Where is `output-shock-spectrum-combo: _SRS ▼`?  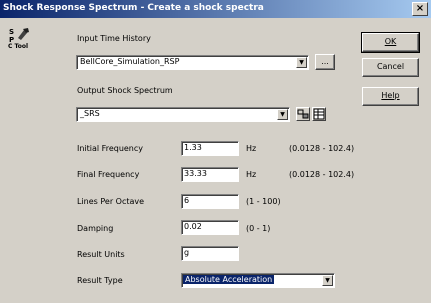 output-shock-spectrum-combo: _SRS ▼ is located at coordinates (183, 114).